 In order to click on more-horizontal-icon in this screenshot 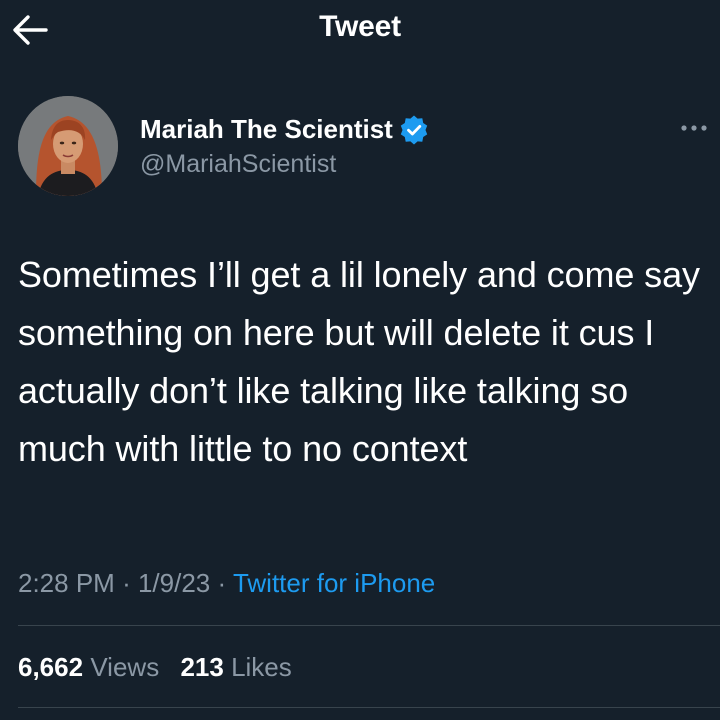, I will do `click(696, 128)`.